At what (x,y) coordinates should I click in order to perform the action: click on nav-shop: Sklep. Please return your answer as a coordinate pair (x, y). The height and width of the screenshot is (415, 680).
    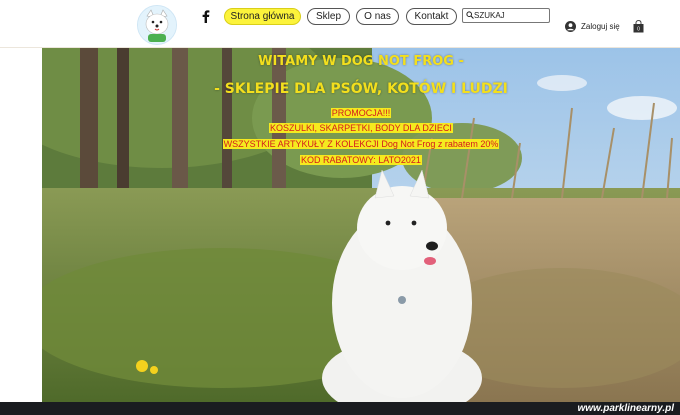
    Looking at the image, I should click on (328, 16).